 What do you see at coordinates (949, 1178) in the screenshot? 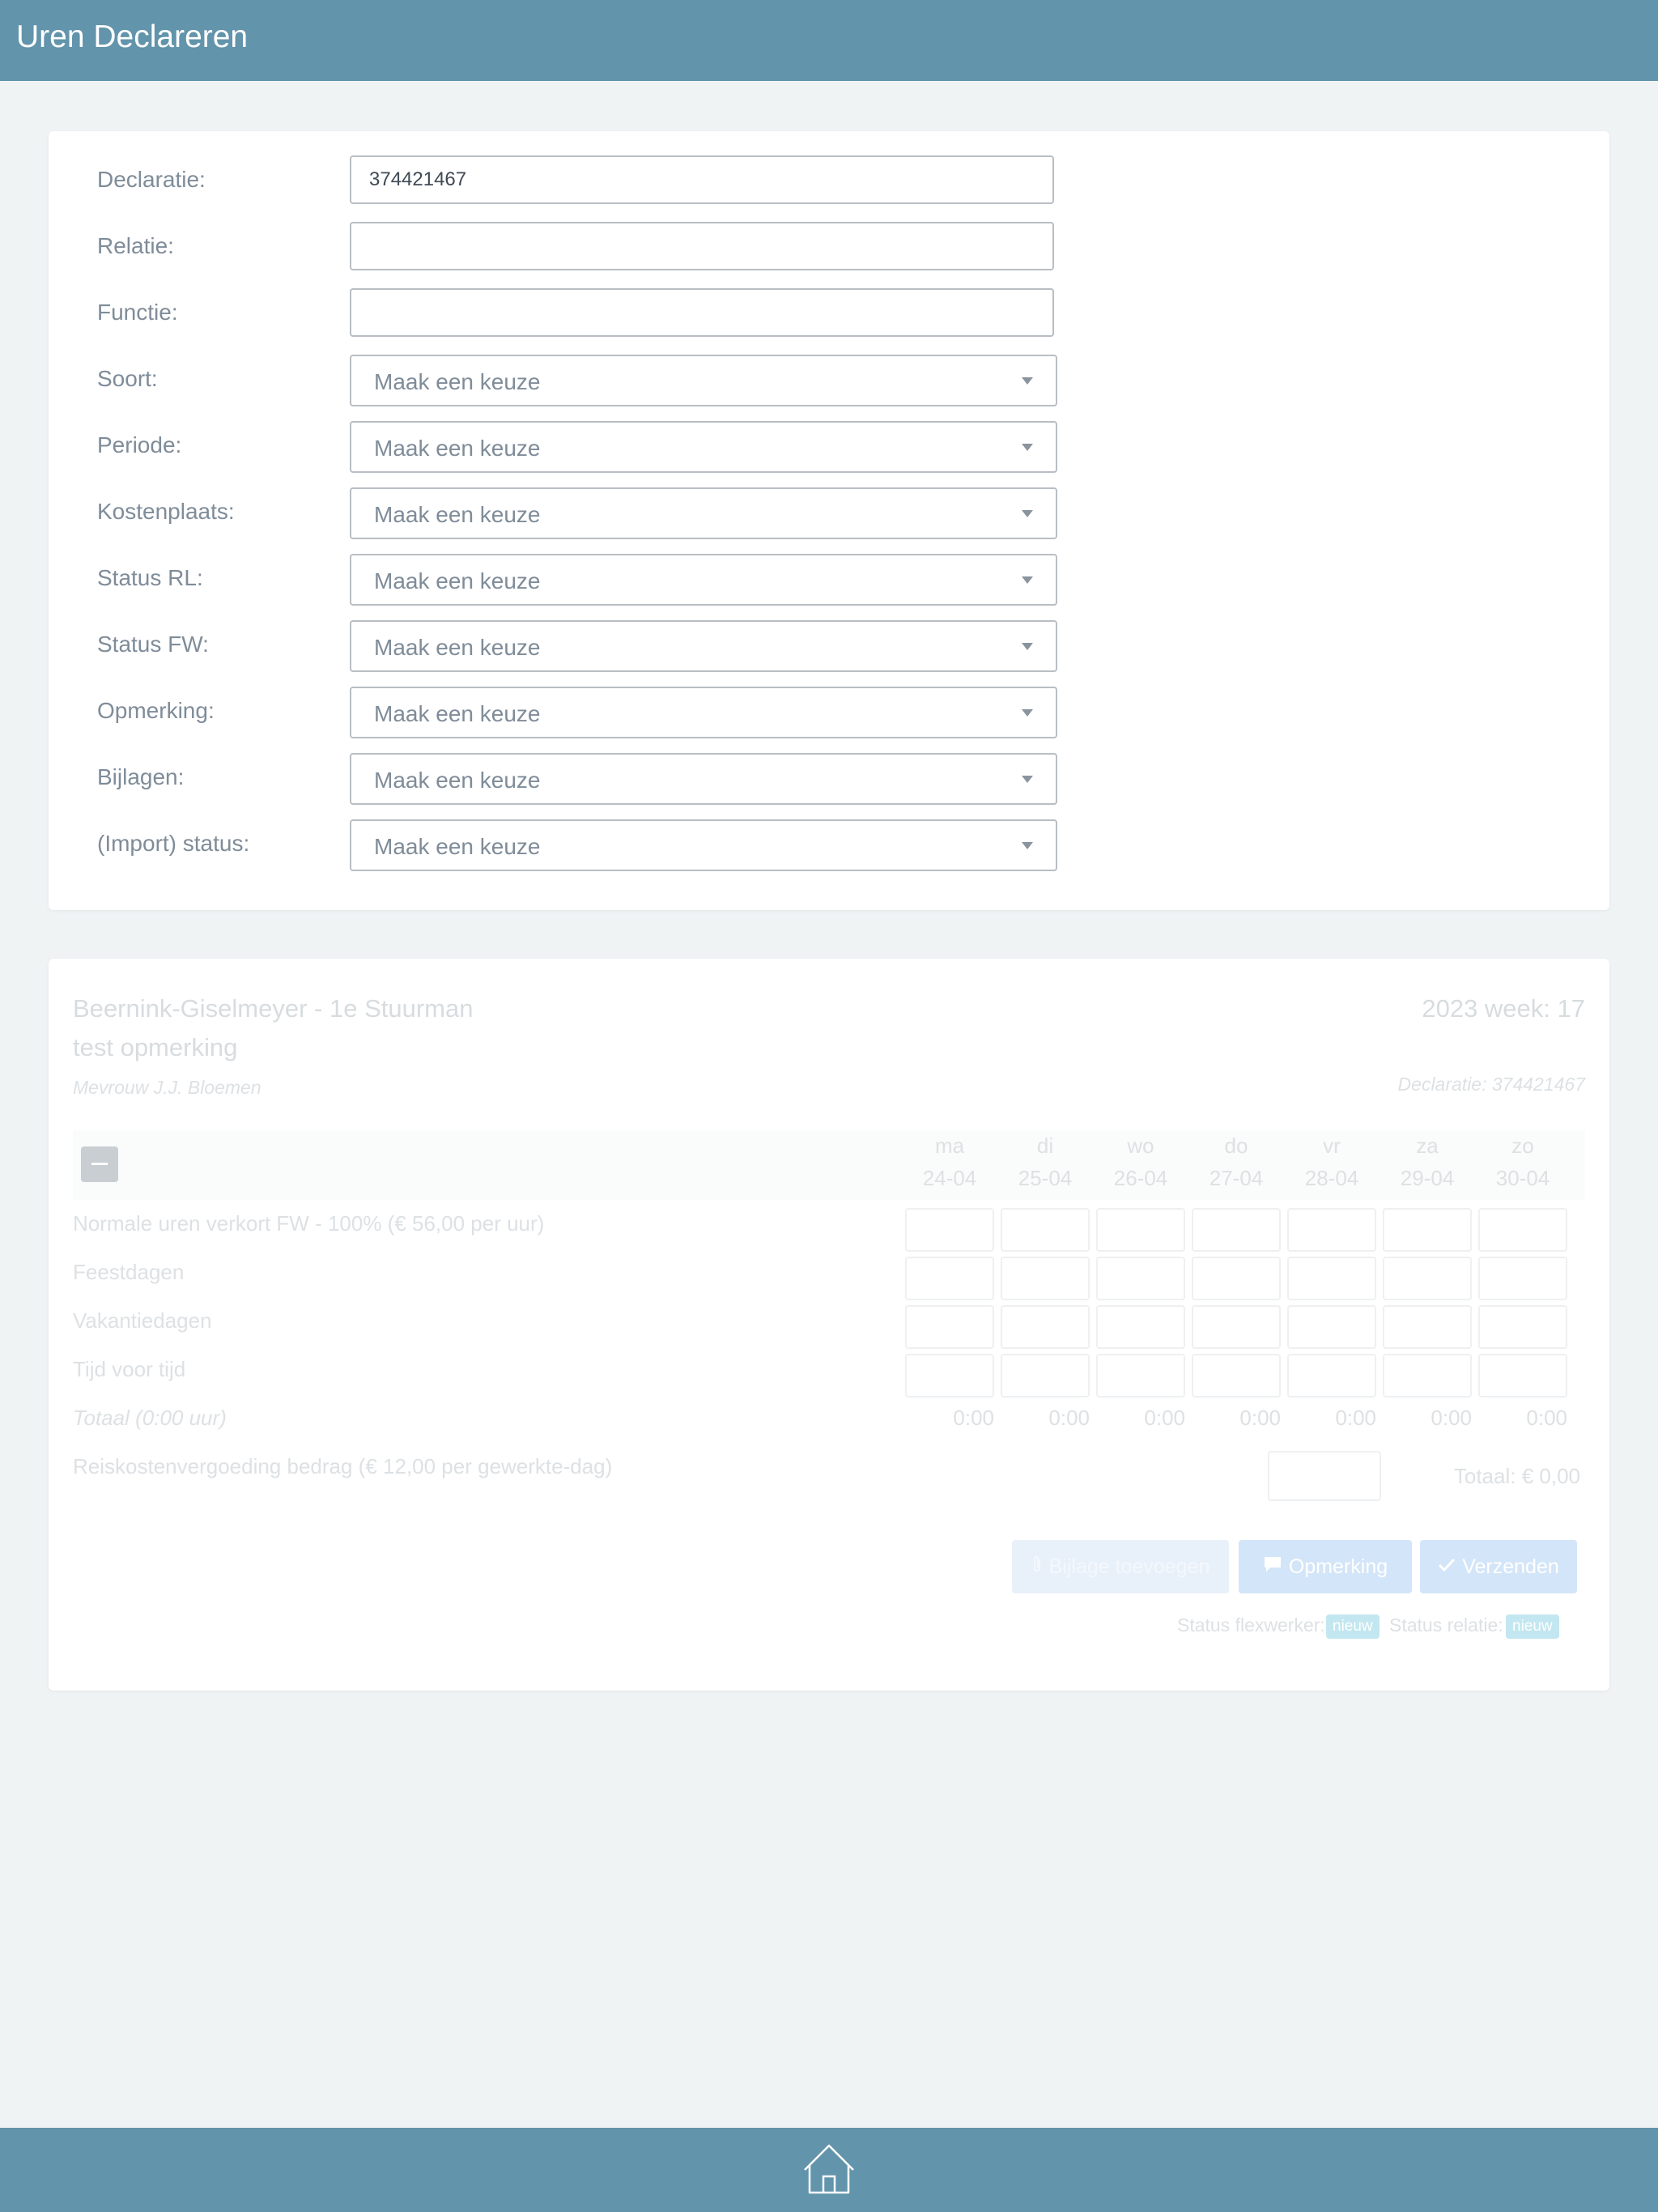
I see `day-date: 24-04` at bounding box center [949, 1178].